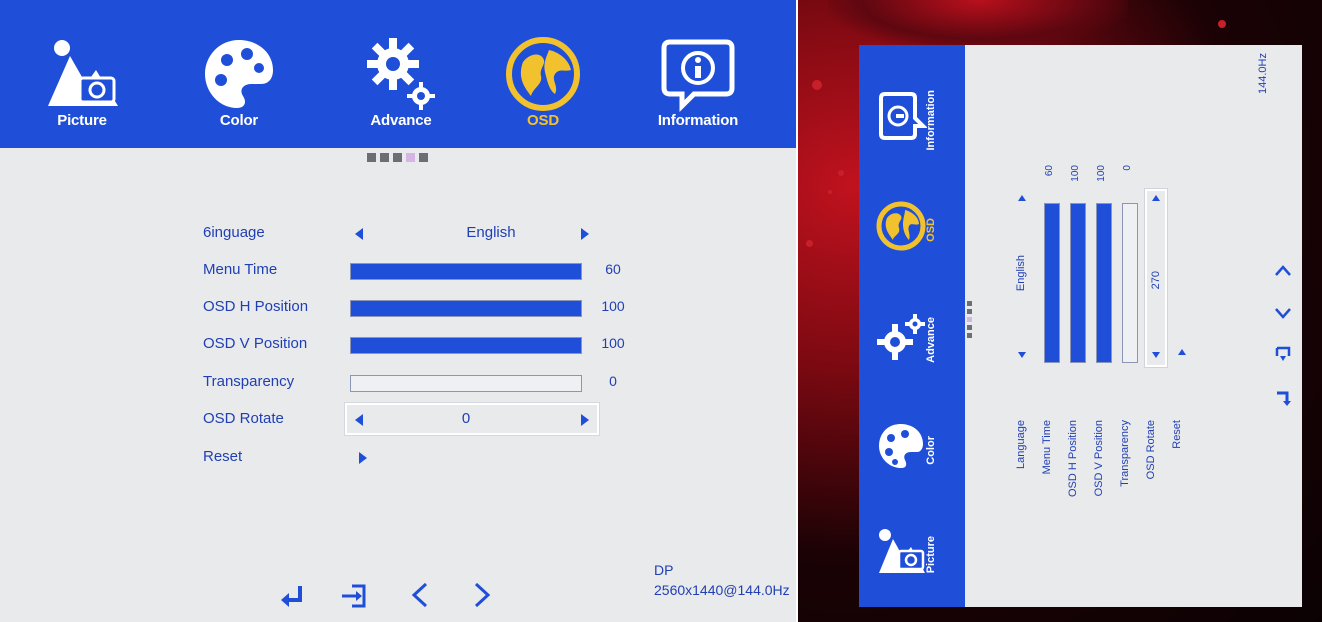 The height and width of the screenshot is (622, 1322). What do you see at coordinates (613, 306) in the screenshot?
I see `osd-h-position-value: 100` at bounding box center [613, 306].